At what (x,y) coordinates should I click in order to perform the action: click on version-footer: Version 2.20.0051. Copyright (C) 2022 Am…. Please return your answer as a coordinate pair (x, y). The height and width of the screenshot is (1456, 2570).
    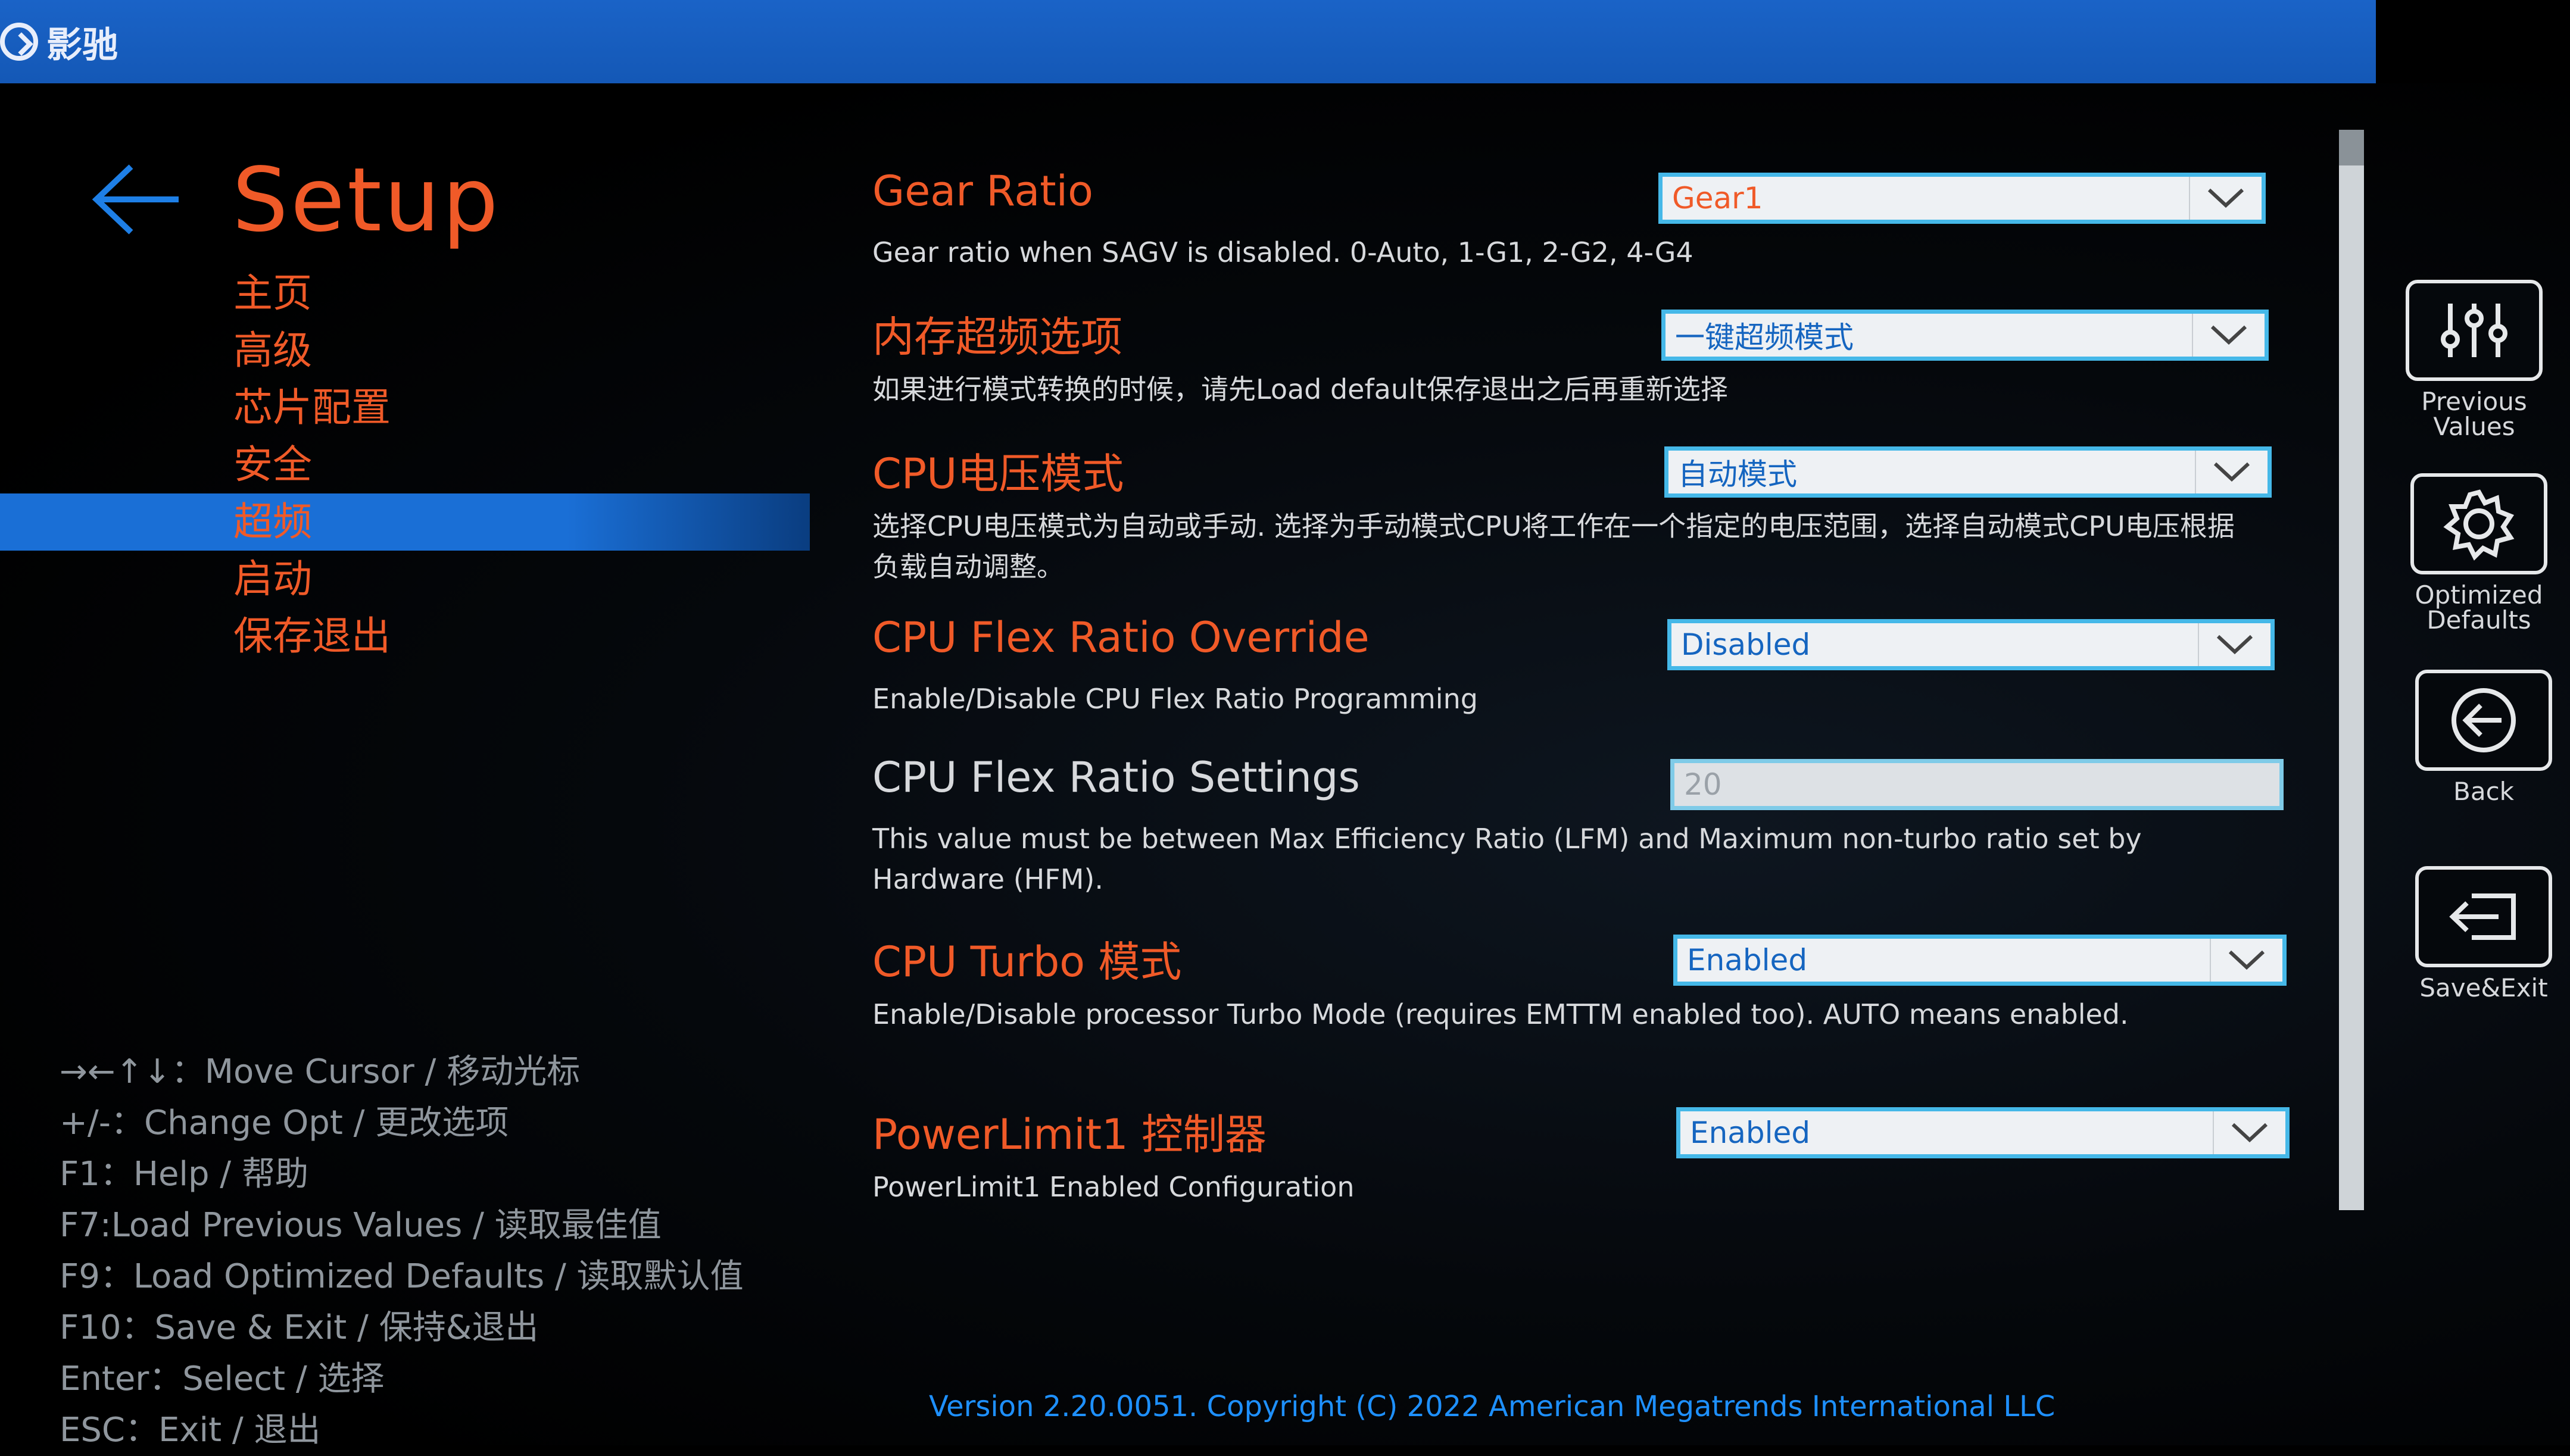
    Looking at the image, I should click on (1492, 1406).